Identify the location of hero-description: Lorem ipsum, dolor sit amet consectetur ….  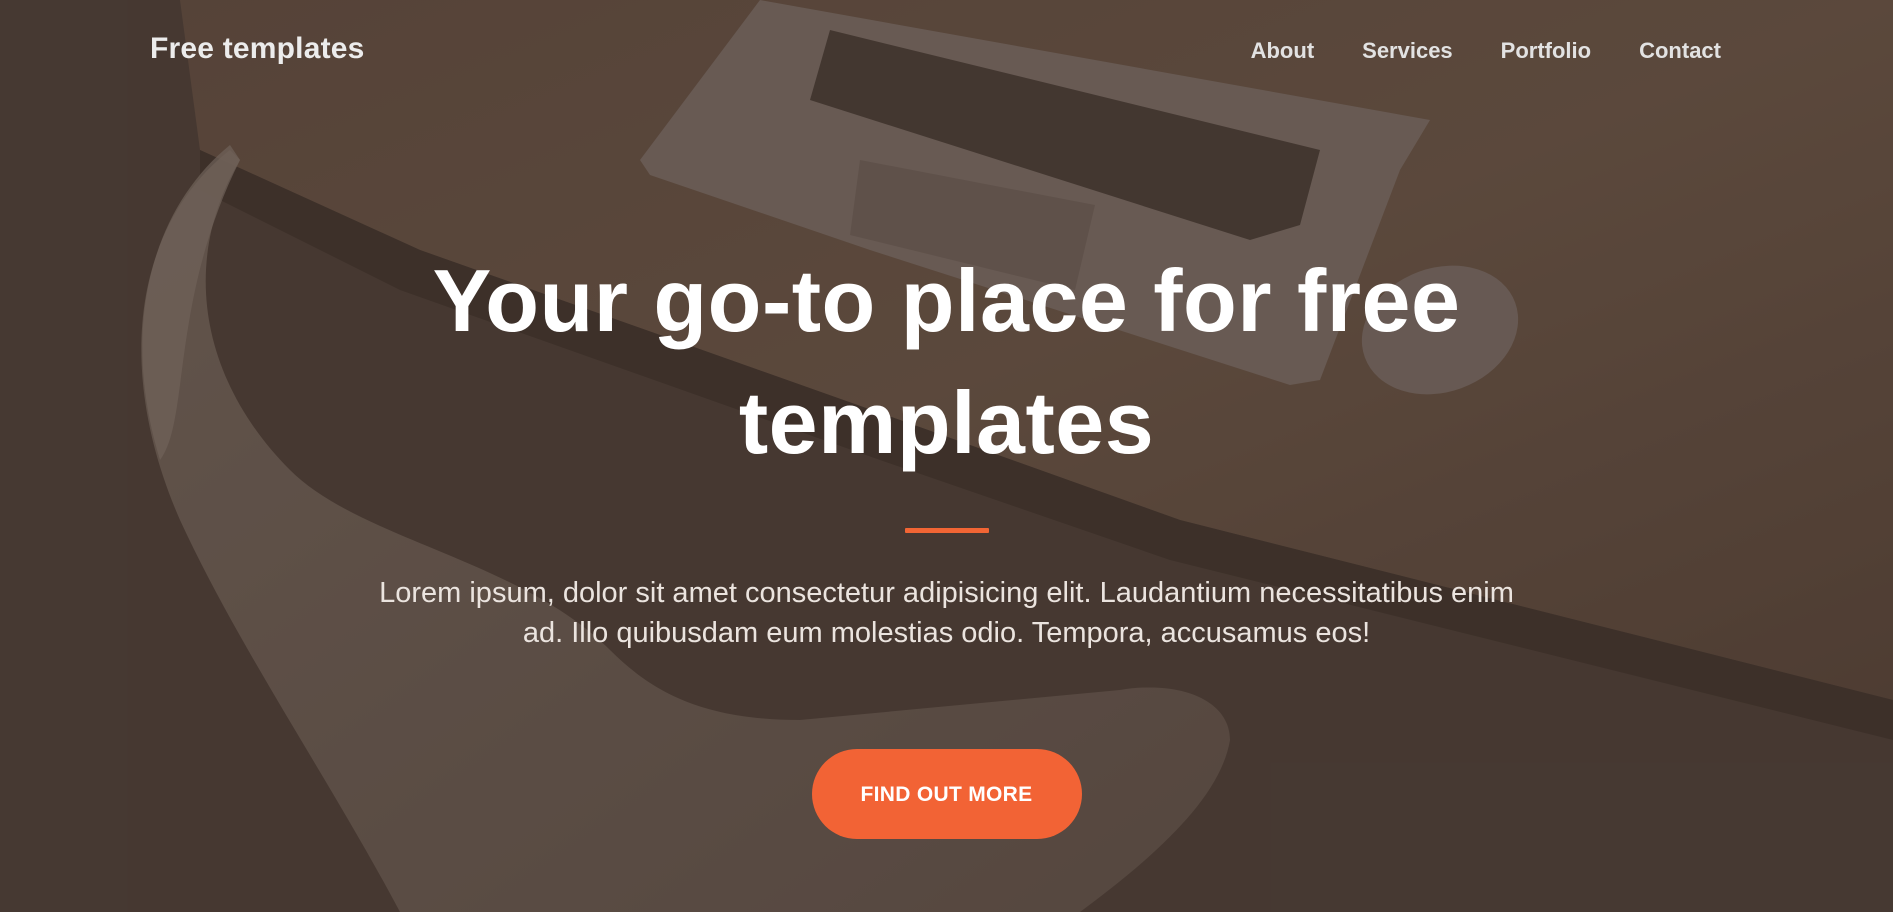
(946, 613).